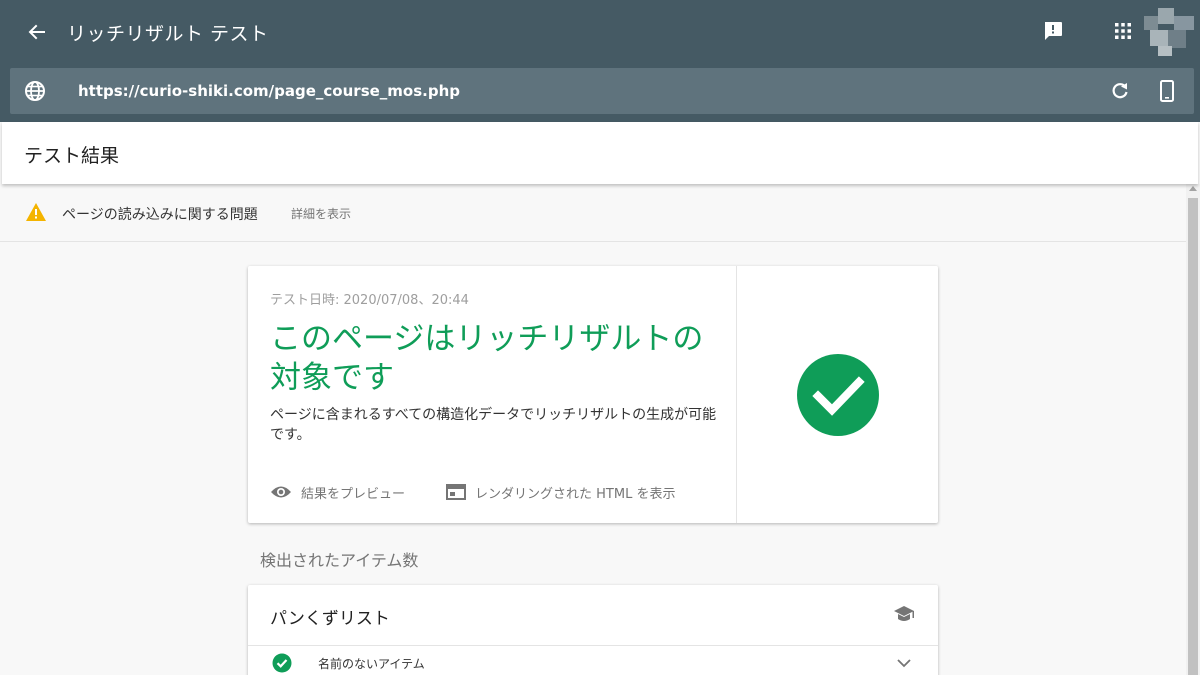 Image resolution: width=1200 pixels, height=675 pixels. What do you see at coordinates (369, 300) in the screenshot?
I see `test-date: テスト日時: 2020/07/08、20:44` at bounding box center [369, 300].